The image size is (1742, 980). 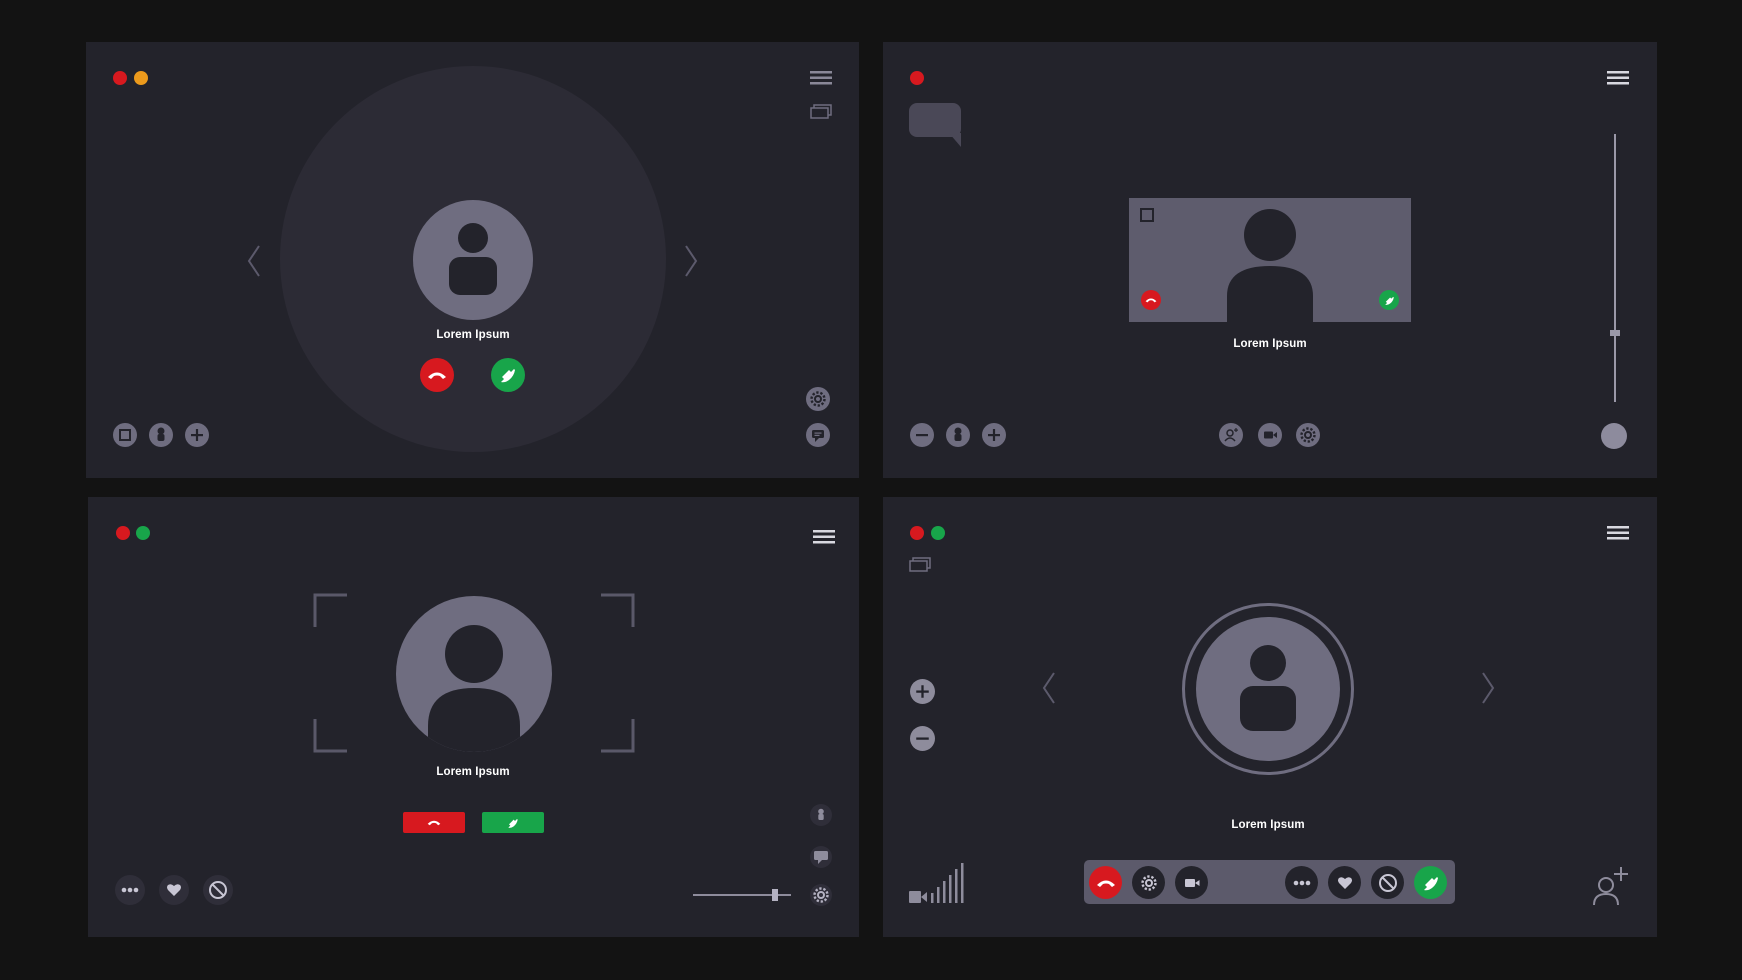 What do you see at coordinates (936, 883) in the screenshot?
I see `signal-strength-icon` at bounding box center [936, 883].